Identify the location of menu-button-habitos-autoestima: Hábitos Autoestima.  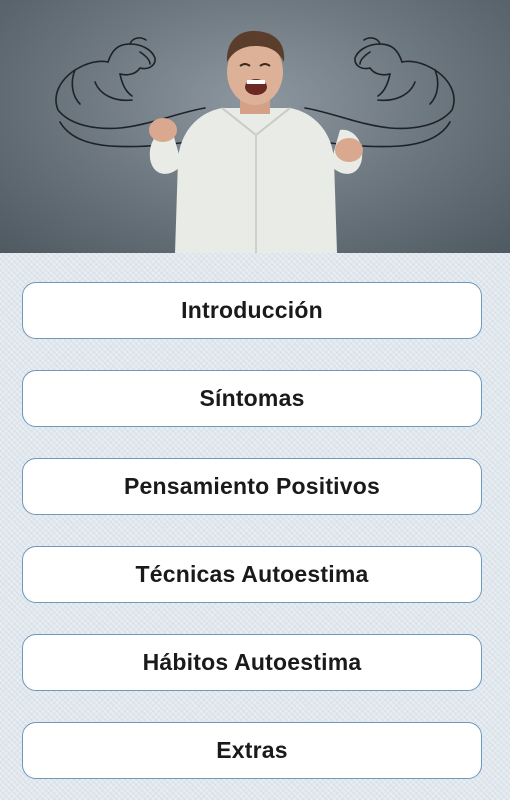
(252, 662).